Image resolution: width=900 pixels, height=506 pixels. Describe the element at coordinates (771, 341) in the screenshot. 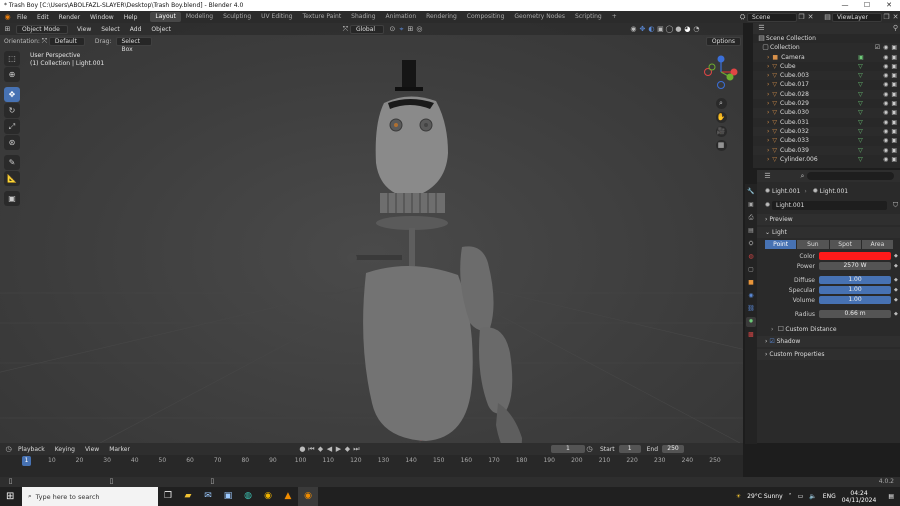

I see `shadow-checkbox-icon: ☑` at that location.